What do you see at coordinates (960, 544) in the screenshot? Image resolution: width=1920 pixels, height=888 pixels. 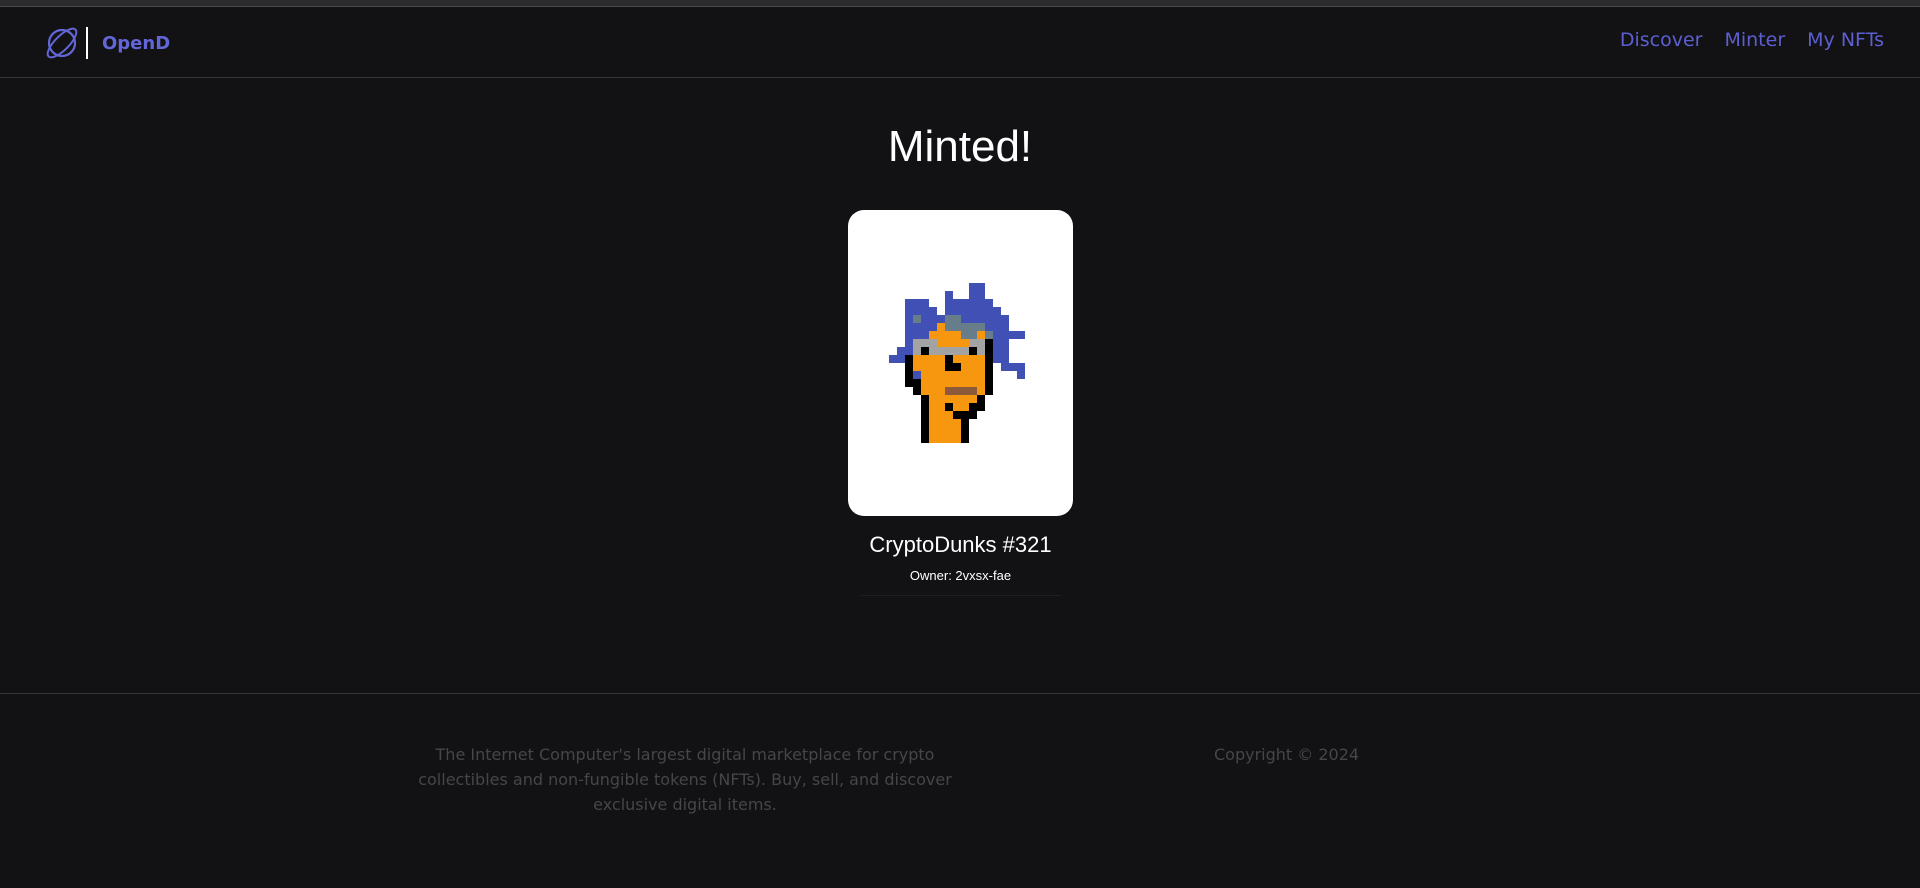 I see `nft-name: CryptoDunks #321` at bounding box center [960, 544].